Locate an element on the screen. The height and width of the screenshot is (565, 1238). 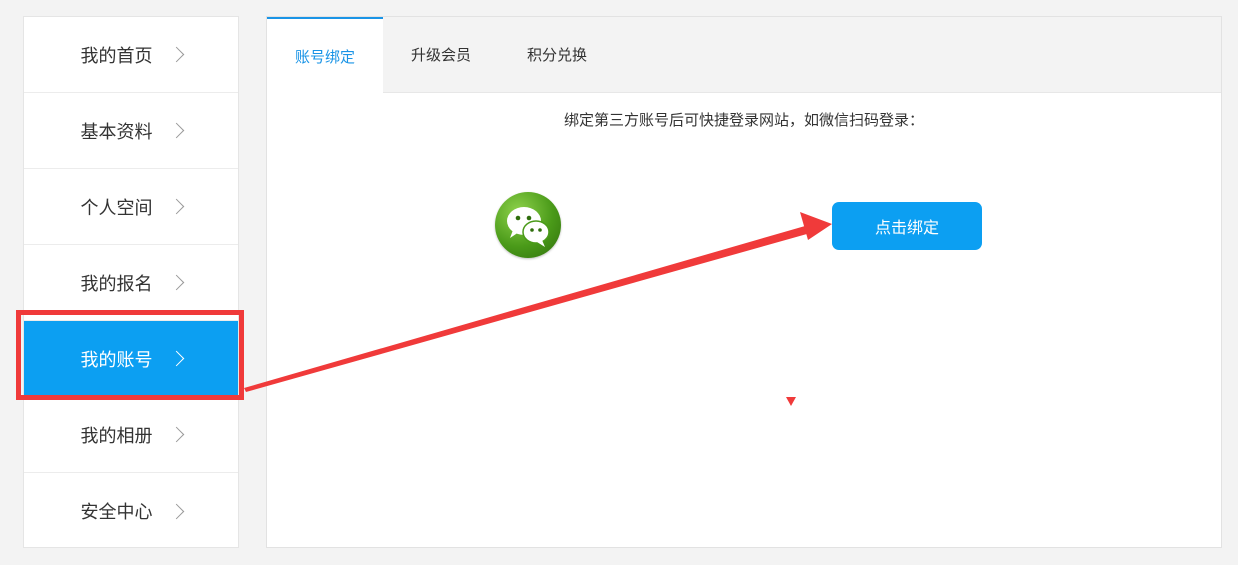
tab-bar: 账号绑定 升级会员 积分兑换 is located at coordinates (744, 55).